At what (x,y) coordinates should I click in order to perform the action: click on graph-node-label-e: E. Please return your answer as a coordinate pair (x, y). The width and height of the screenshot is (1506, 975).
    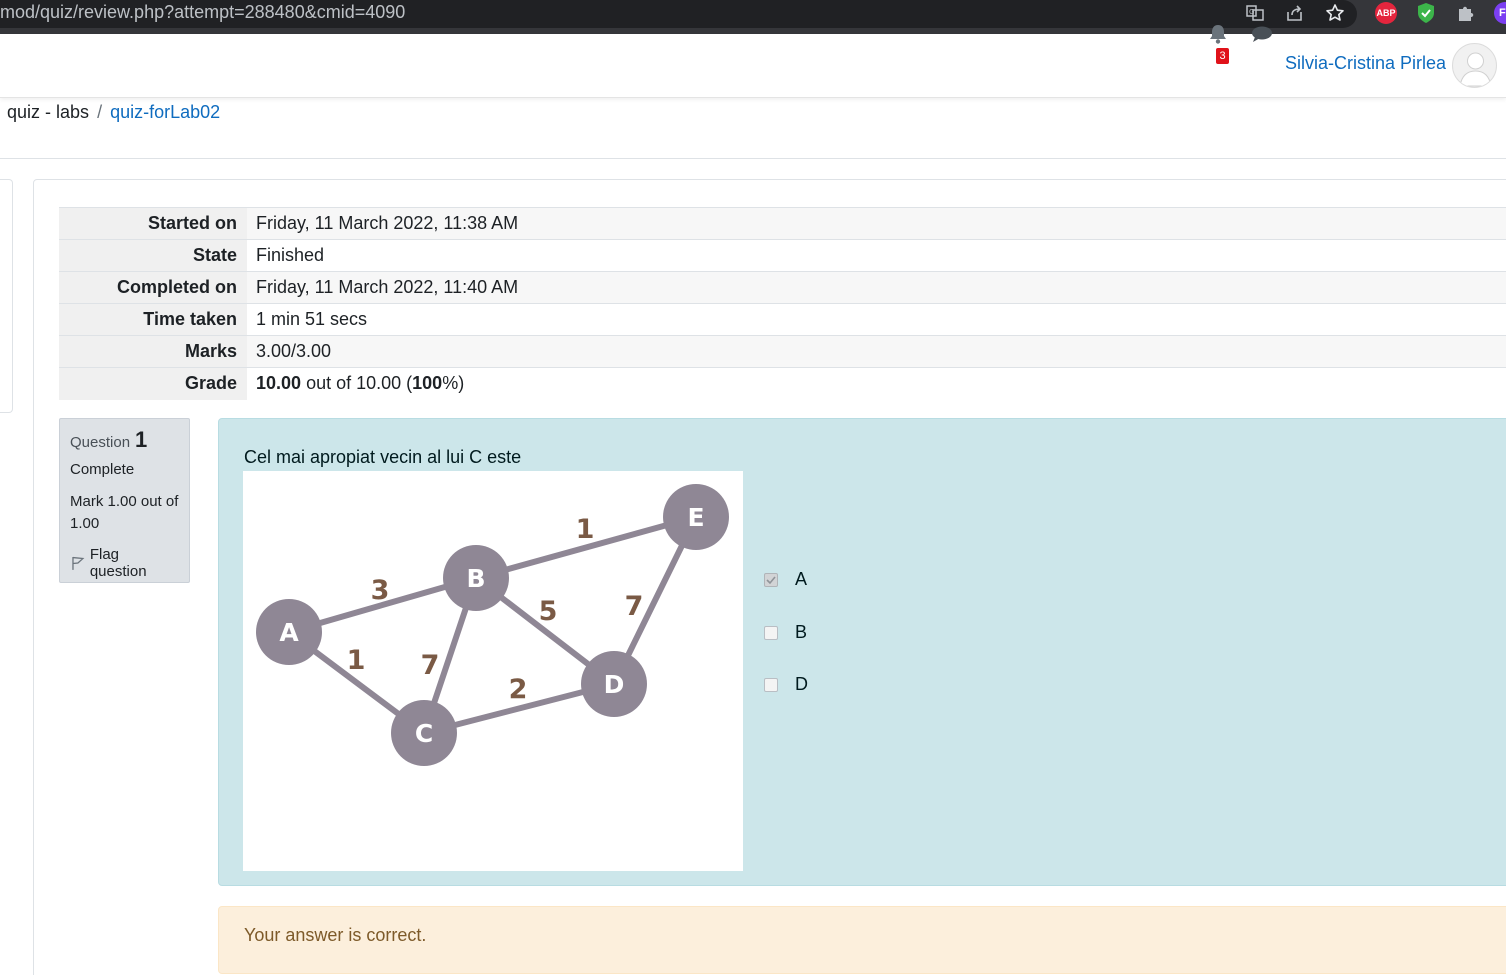
    Looking at the image, I should click on (695, 517).